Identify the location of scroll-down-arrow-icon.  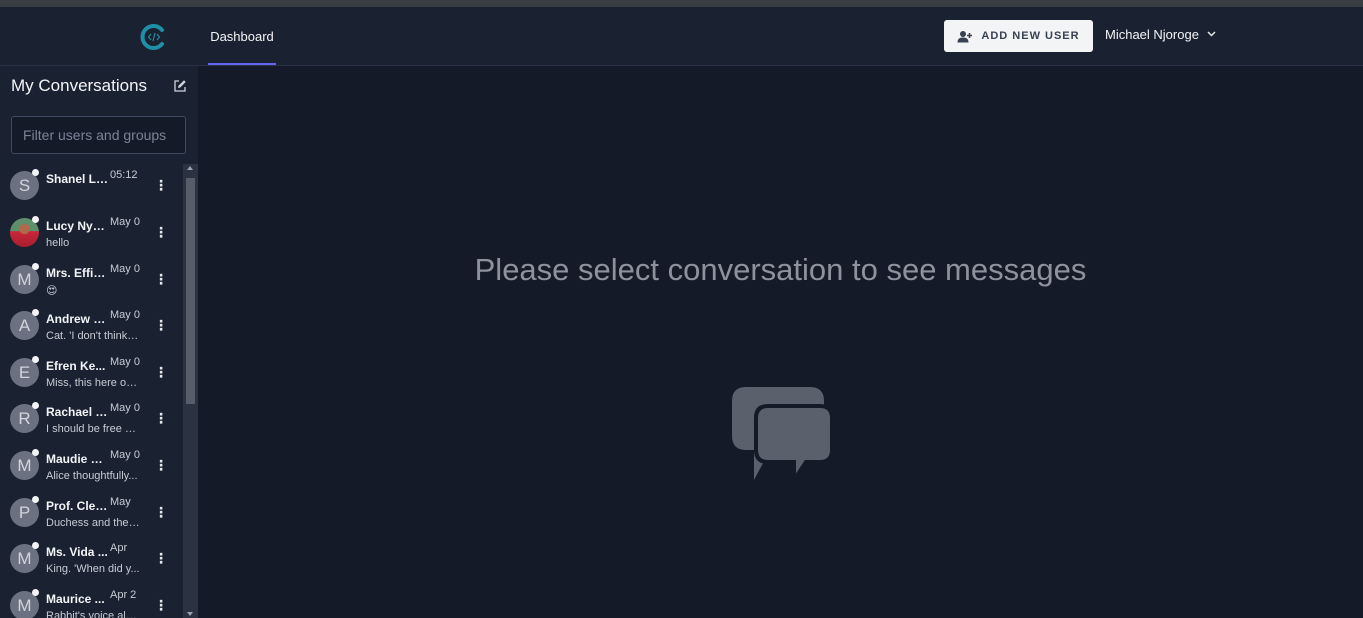
(190, 614).